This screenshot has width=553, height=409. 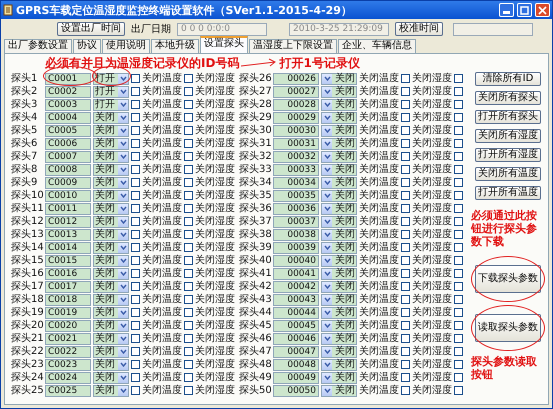 I want to click on action-button: 打开所有温度, so click(x=508, y=193).